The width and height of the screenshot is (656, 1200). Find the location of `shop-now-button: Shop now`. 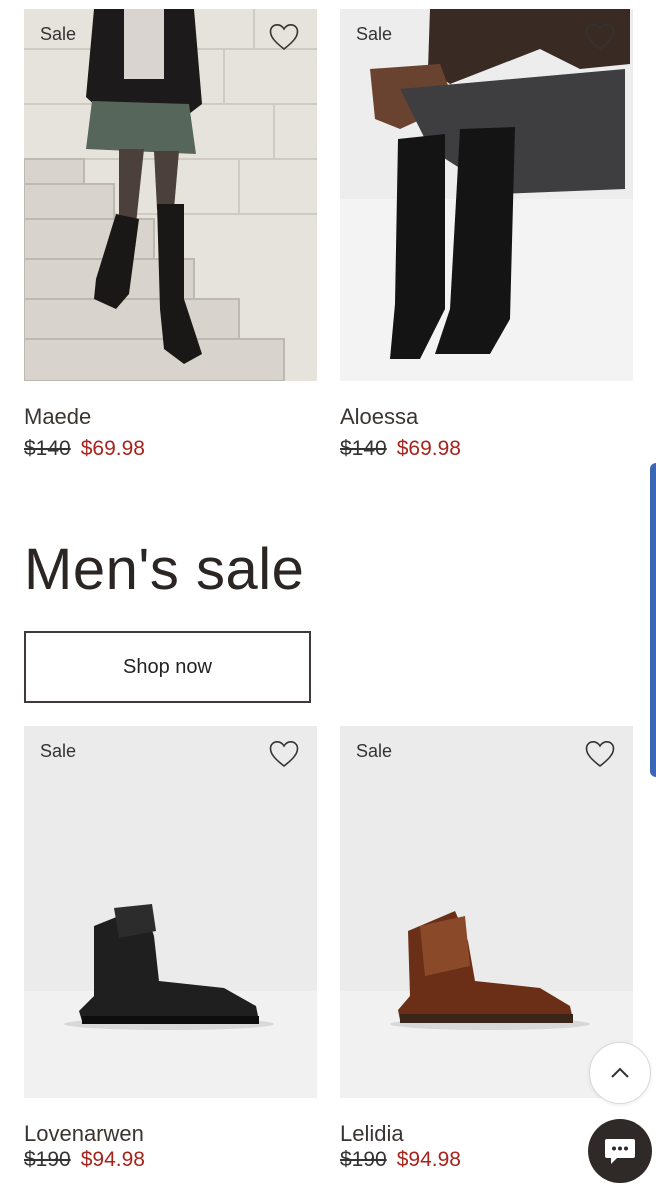

shop-now-button: Shop now is located at coordinates (167, 667).